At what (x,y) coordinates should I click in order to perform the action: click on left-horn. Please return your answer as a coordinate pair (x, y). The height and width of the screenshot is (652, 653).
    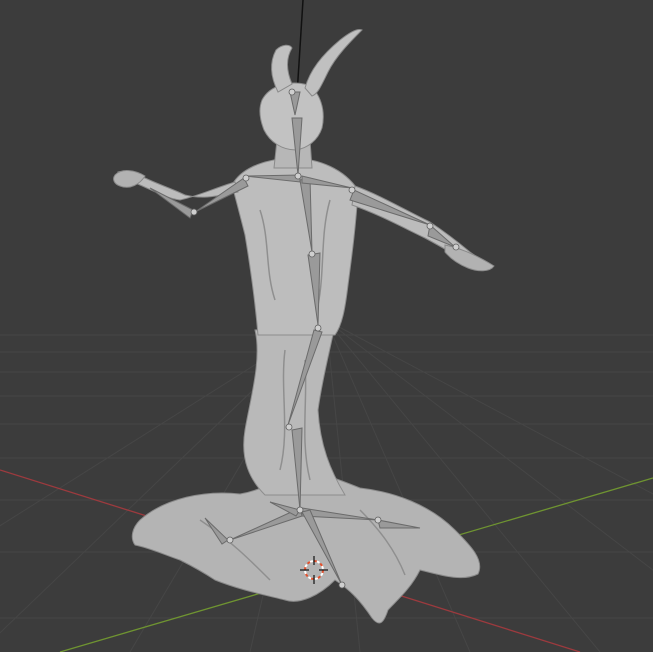
    Looking at the image, I should click on (282, 68).